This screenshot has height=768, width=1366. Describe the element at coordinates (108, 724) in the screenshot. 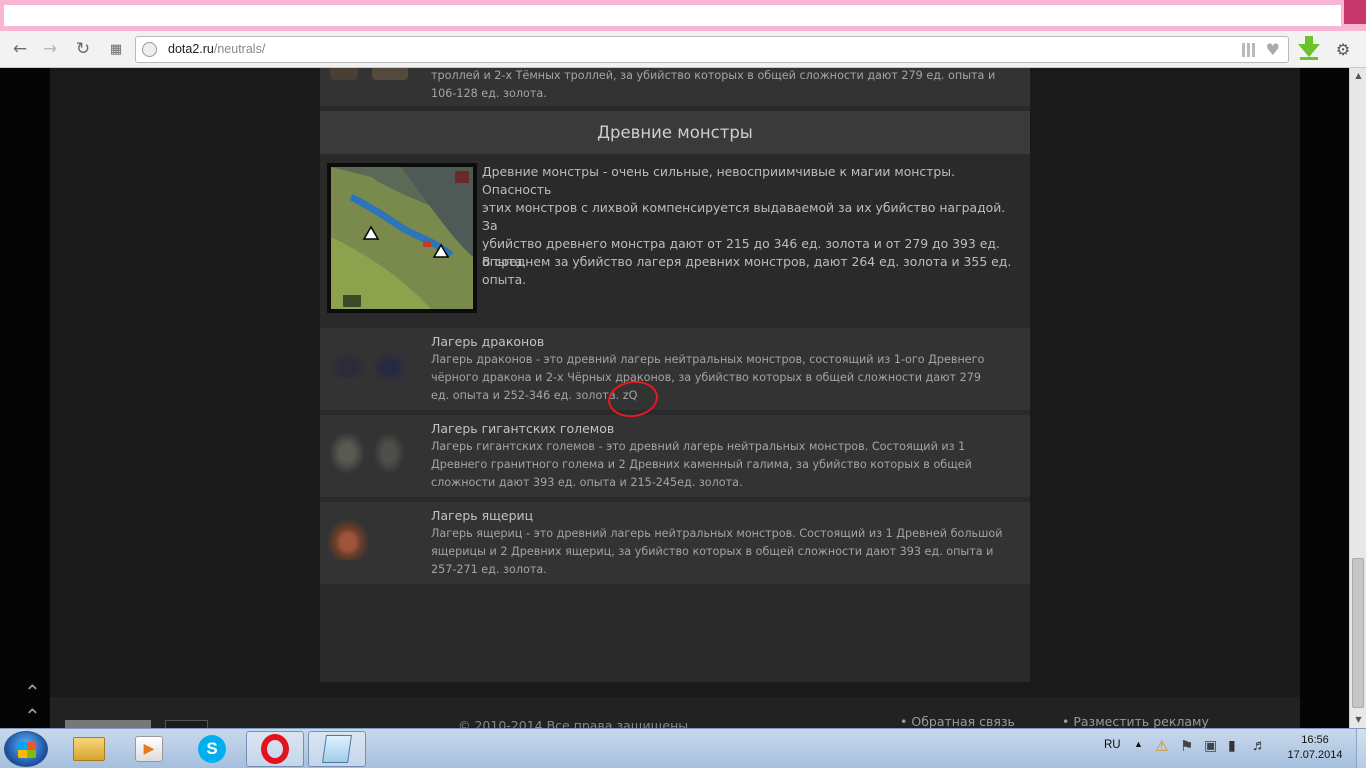

I see `visitor-counter` at that location.